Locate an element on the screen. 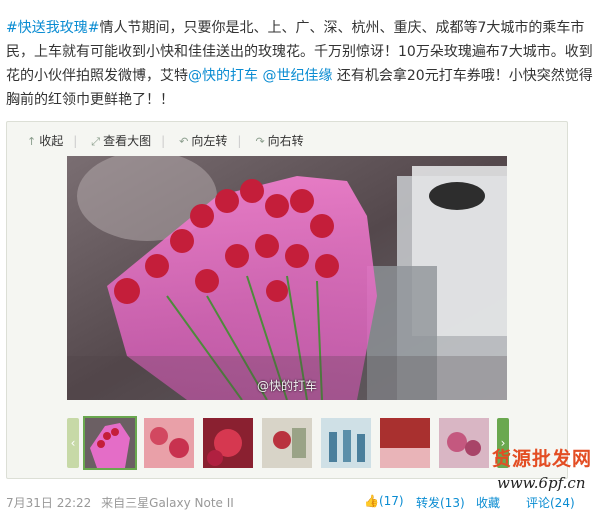 This screenshot has width=609, height=511. view-large-icon: ⤢ is located at coordinates (96, 141).